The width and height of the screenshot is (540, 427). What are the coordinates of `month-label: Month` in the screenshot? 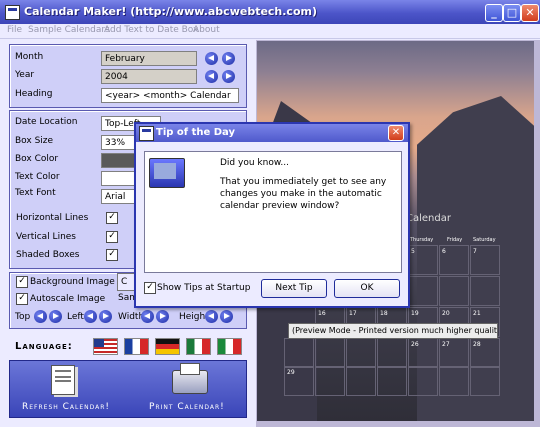 It's located at (29, 57).